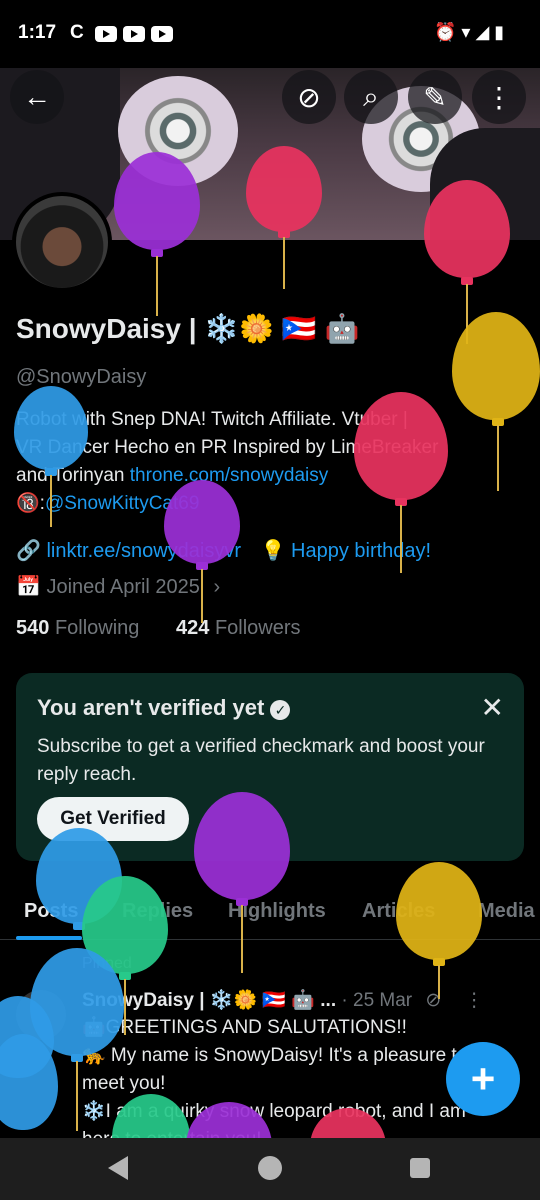 This screenshot has width=540, height=1200. What do you see at coordinates (270, 34) in the screenshot?
I see `status-bar: 1:17 C ⏰ ▾ ◢ ▮` at bounding box center [270, 34].